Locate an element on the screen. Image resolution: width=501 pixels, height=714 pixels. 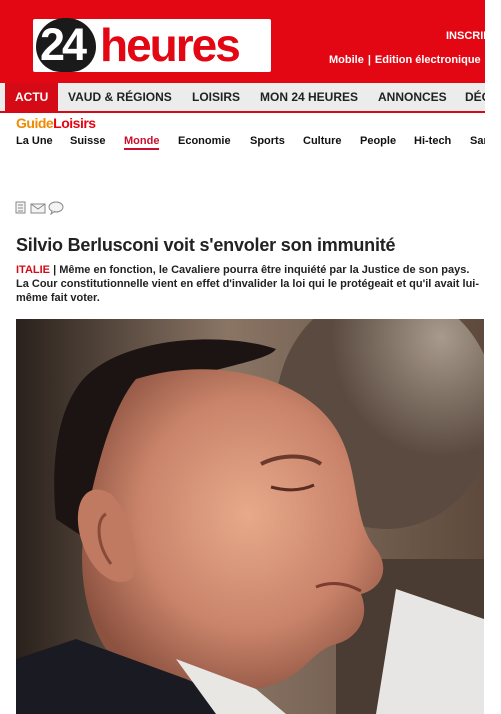
print-icon is located at coordinates (21, 210).